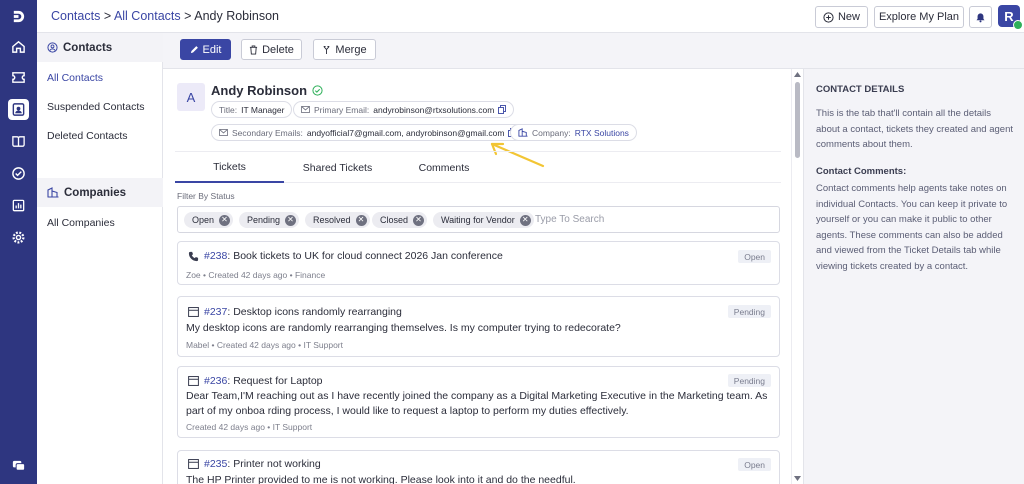  Describe the element at coordinates (229, 167) in the screenshot. I see `tab-tickets: Tickets` at that location.